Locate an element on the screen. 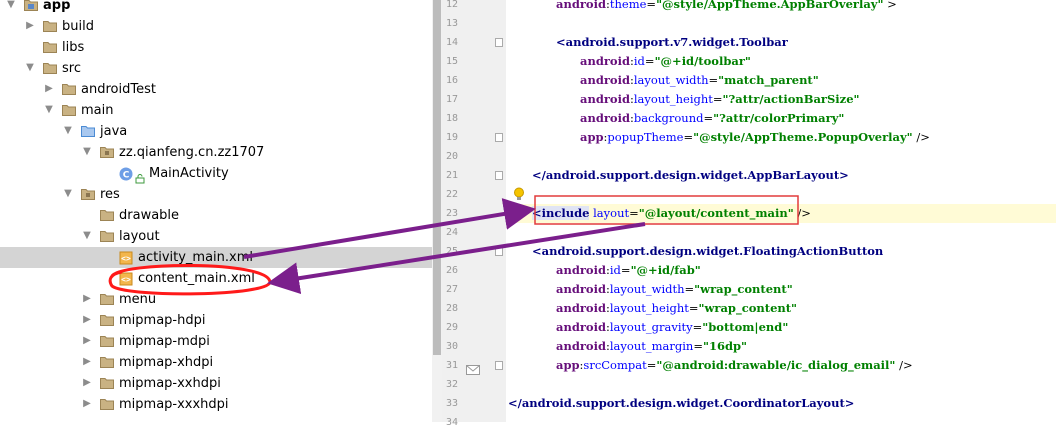 This screenshot has width=1056, height=432. tree-item-menu: ▶ menu is located at coordinates (216, 299).